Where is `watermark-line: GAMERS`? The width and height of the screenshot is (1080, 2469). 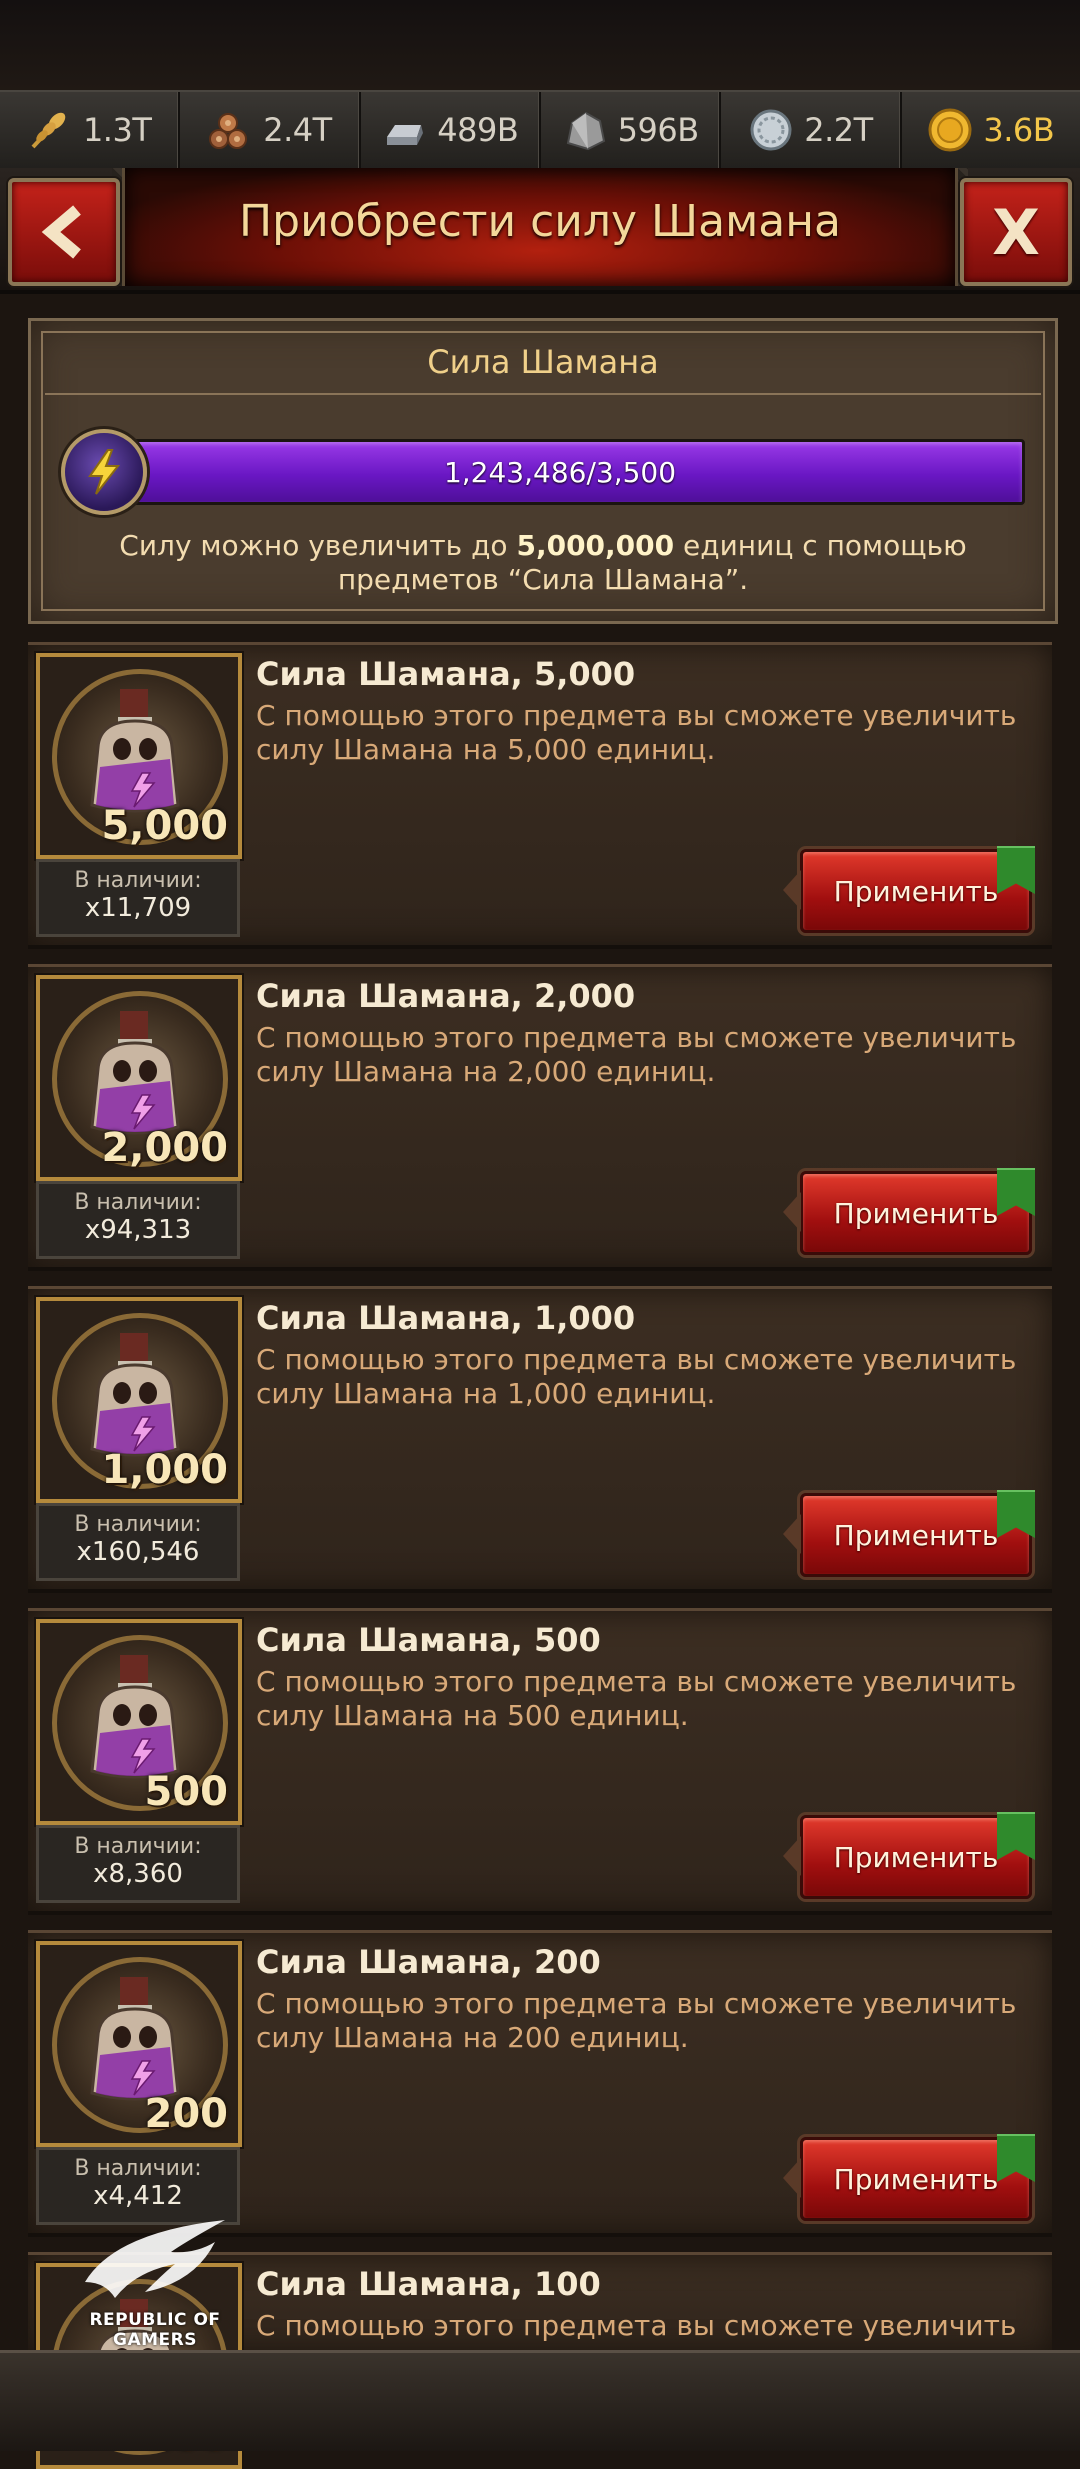 watermark-line: GAMERS is located at coordinates (155, 2340).